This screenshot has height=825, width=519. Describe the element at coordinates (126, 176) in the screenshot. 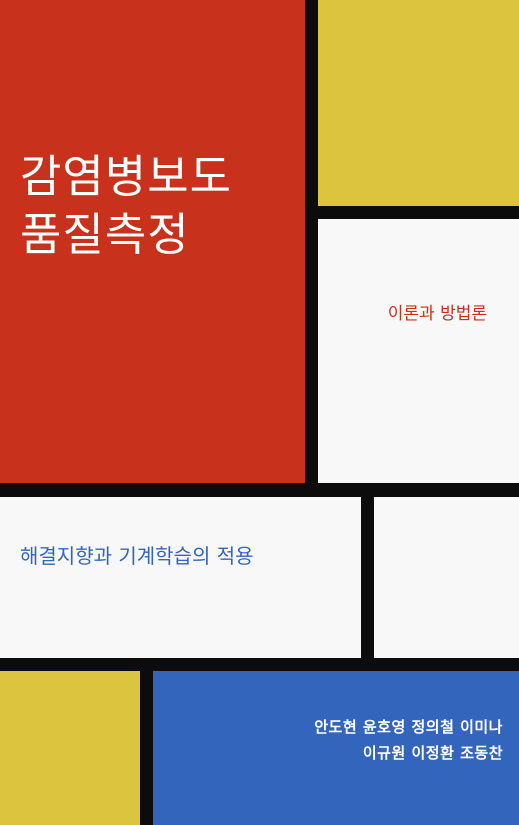

I see `book-title-line-1: 감염병보도` at that location.